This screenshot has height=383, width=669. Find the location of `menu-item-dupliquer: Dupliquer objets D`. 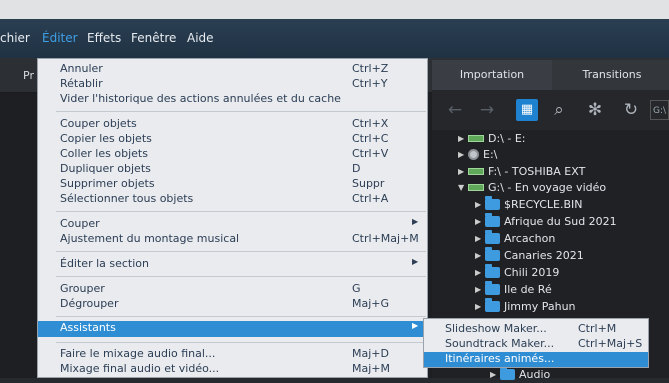

menu-item-dupliquer: Dupliquer objets D is located at coordinates (232, 169).